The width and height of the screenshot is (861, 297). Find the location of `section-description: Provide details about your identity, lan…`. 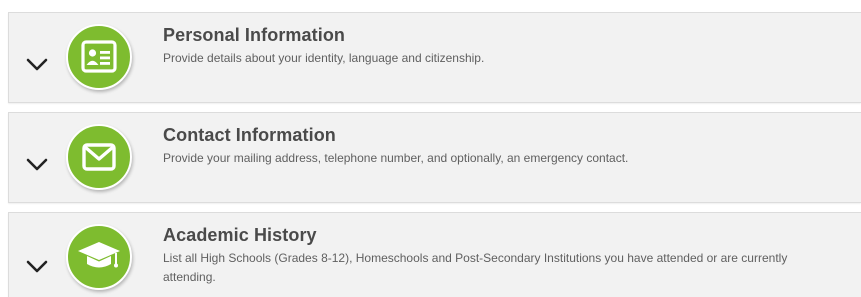

section-description: Provide details about your identity, lan… is located at coordinates (324, 58).